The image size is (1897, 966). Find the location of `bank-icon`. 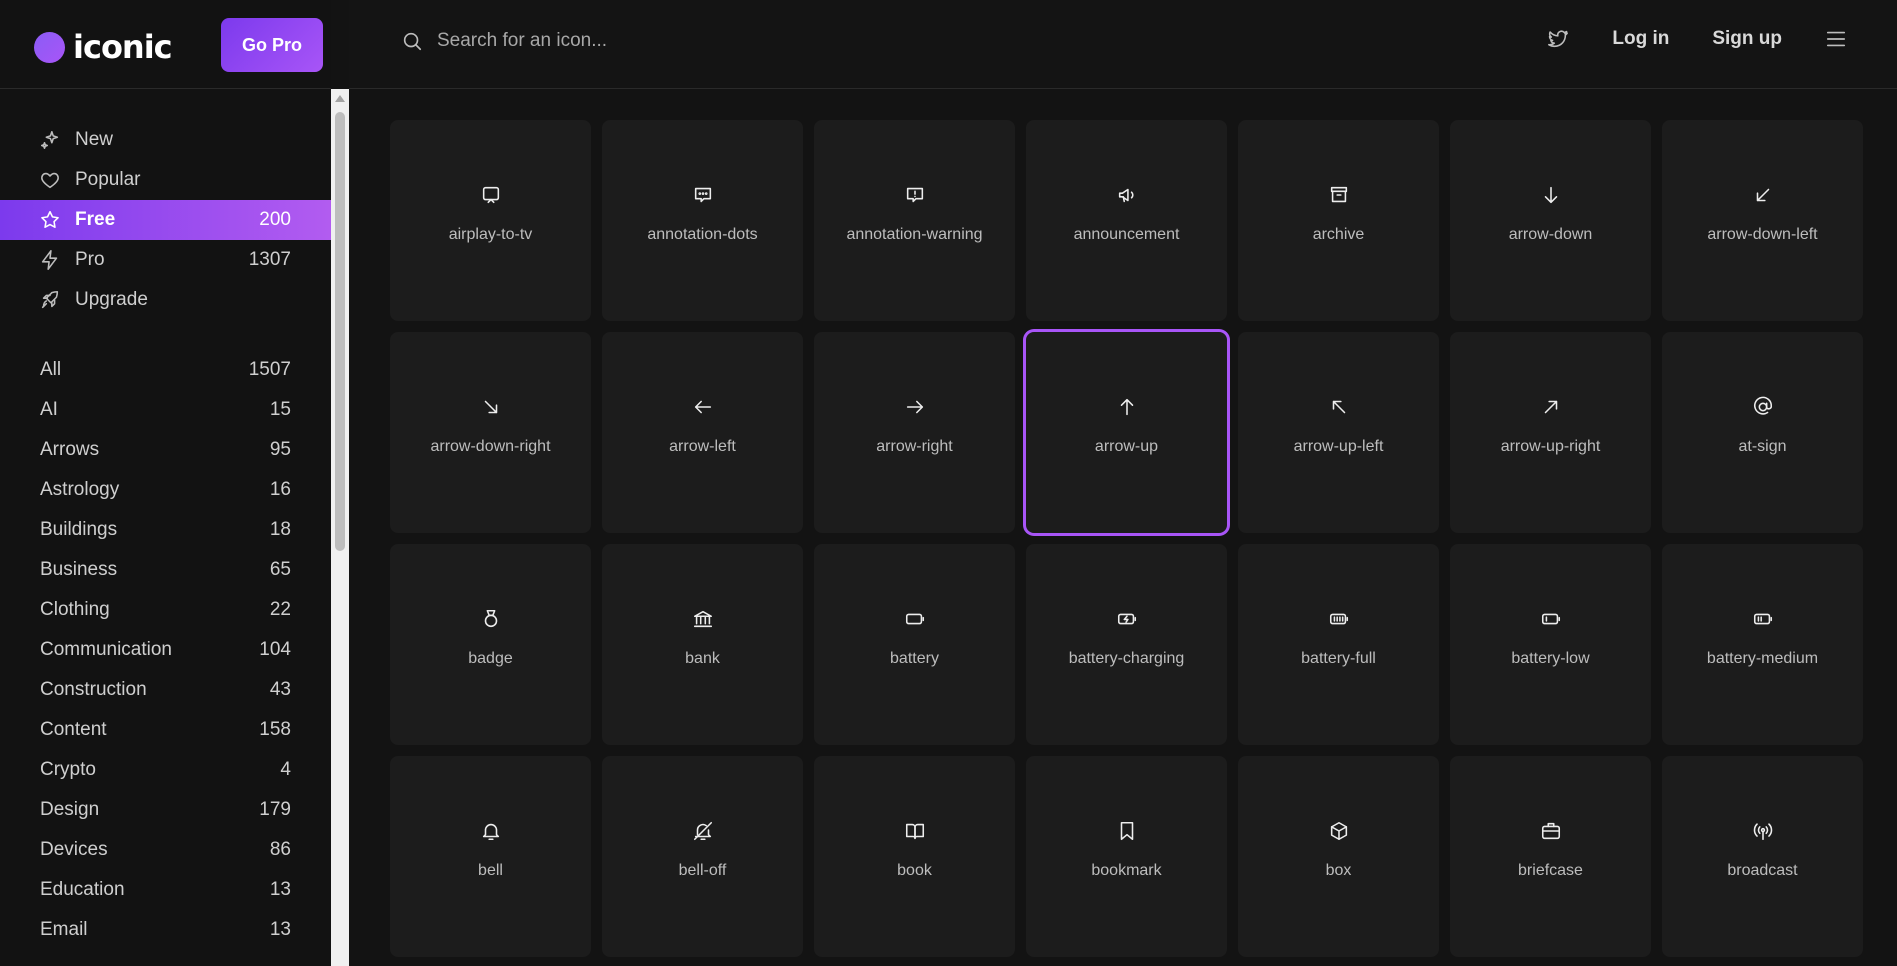

bank-icon is located at coordinates (703, 619).